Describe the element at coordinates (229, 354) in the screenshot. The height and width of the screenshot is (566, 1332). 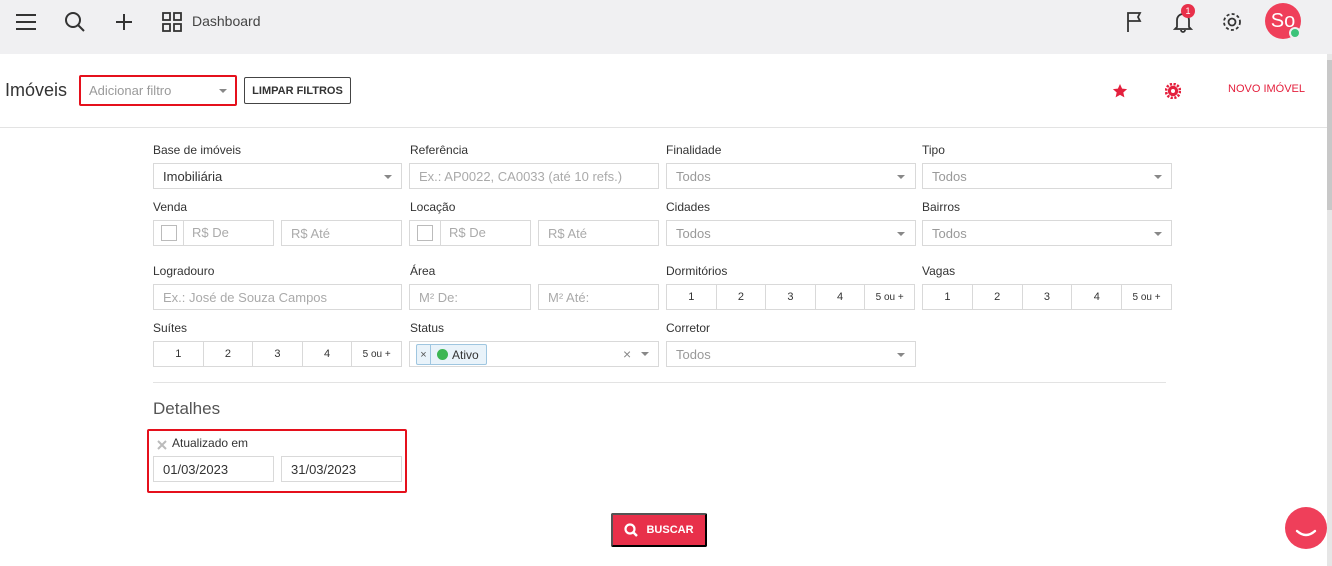
I see `suites-option: 2` at that location.